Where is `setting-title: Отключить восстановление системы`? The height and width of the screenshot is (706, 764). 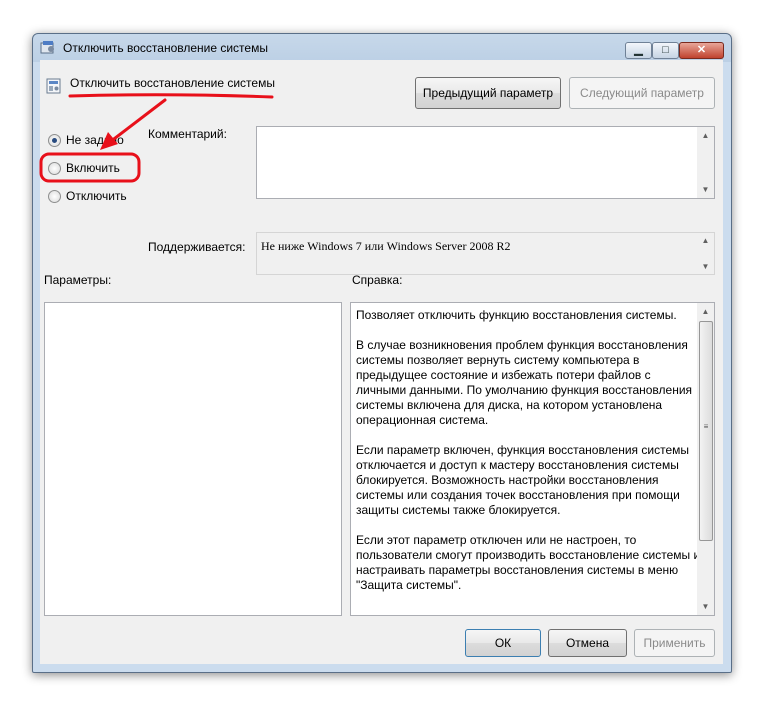 setting-title: Отключить восстановление системы is located at coordinates (172, 83).